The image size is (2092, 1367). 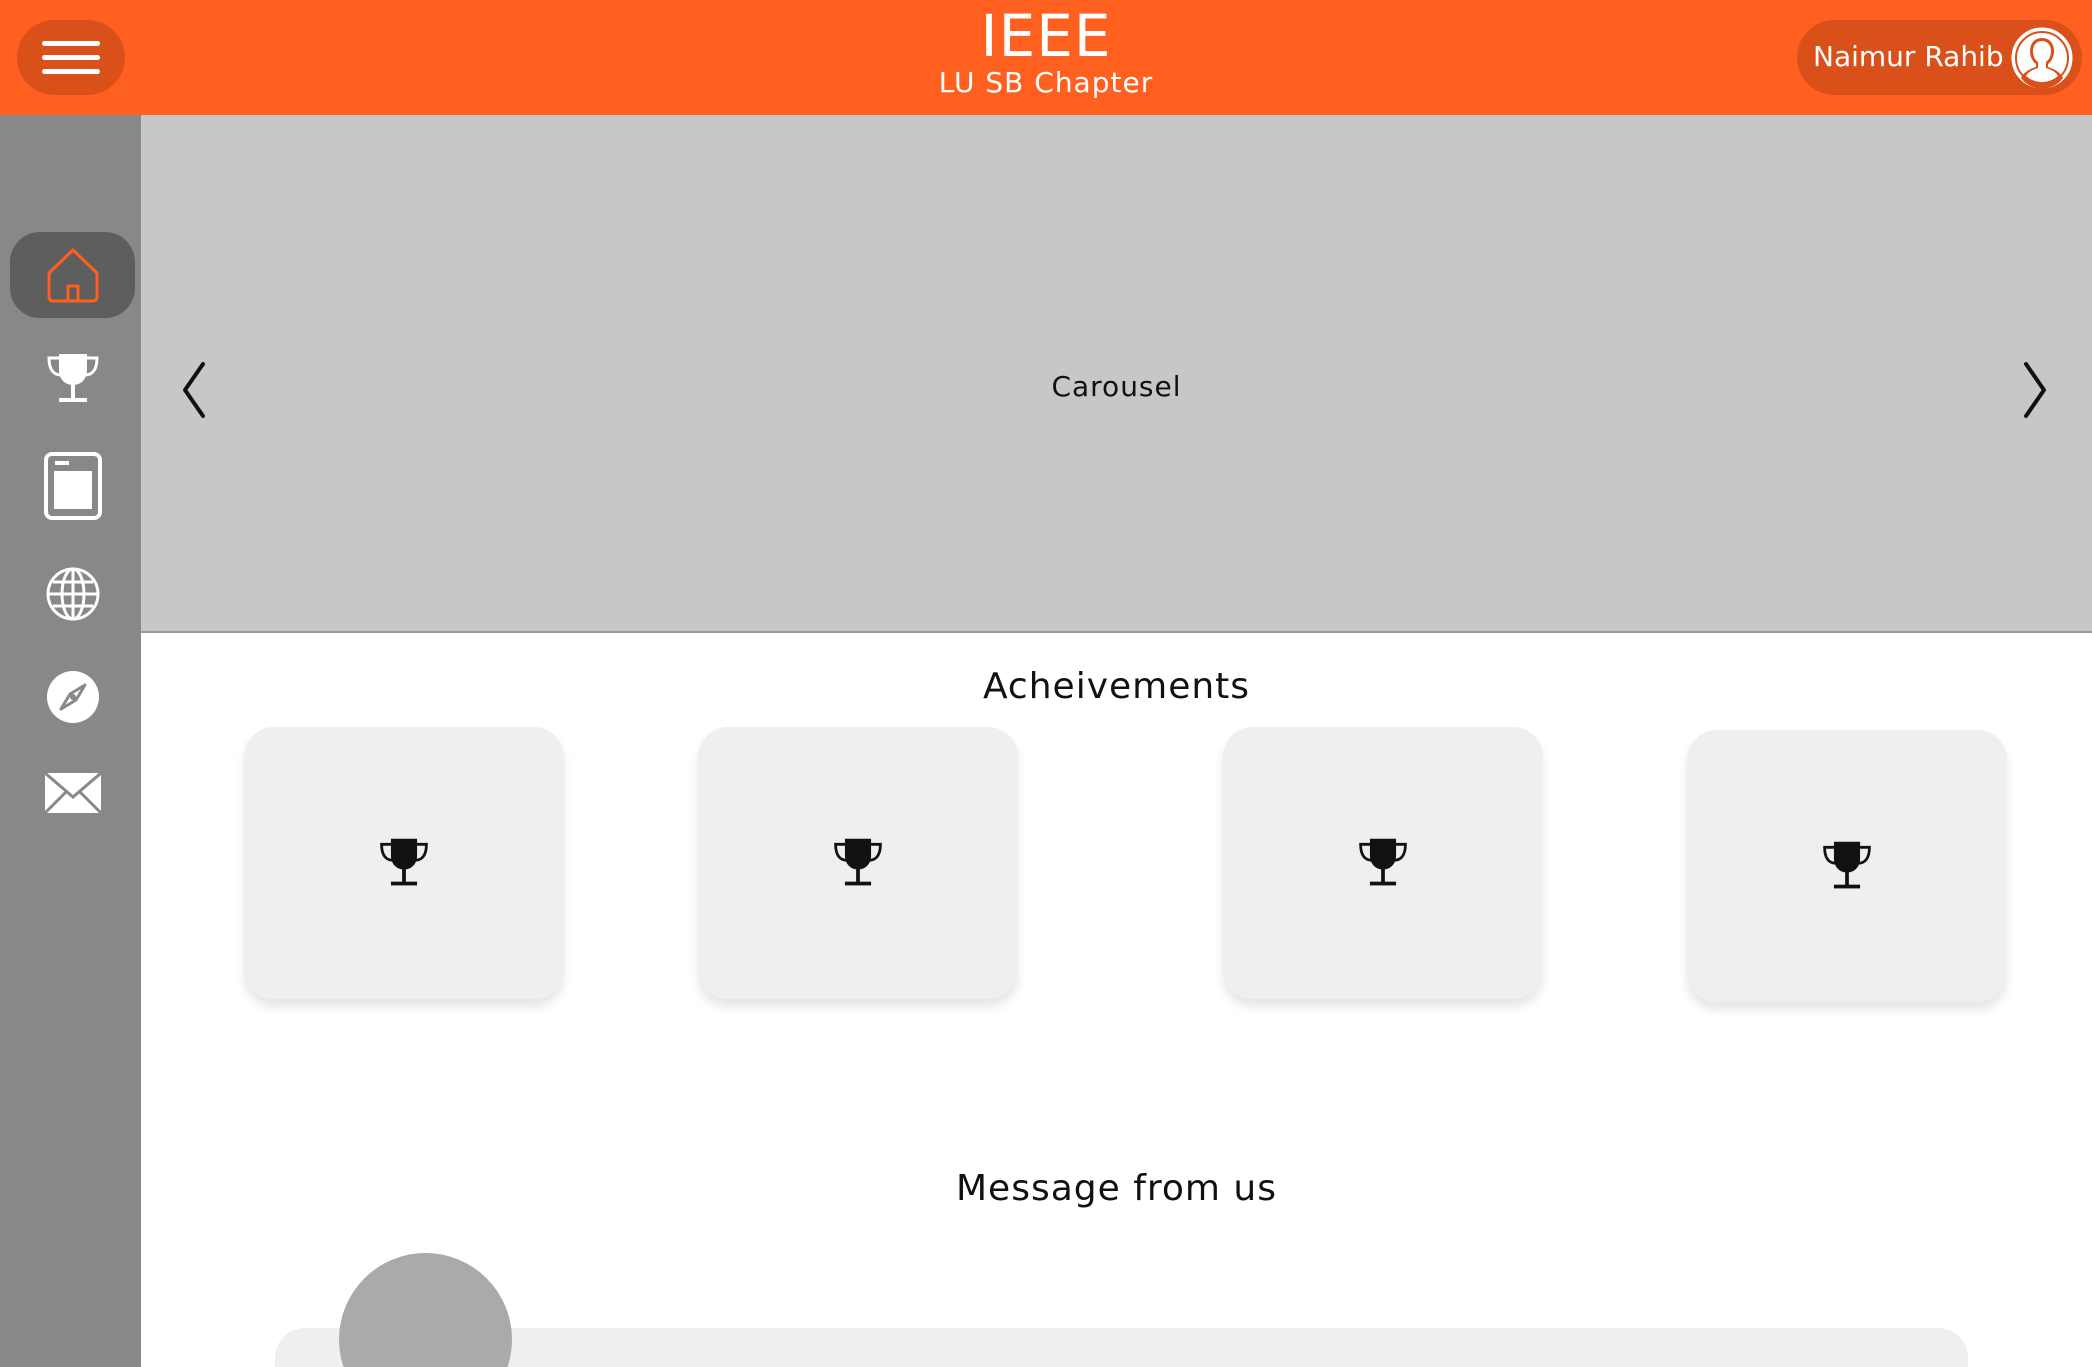 I want to click on sidebar-item-home, so click(x=72, y=275).